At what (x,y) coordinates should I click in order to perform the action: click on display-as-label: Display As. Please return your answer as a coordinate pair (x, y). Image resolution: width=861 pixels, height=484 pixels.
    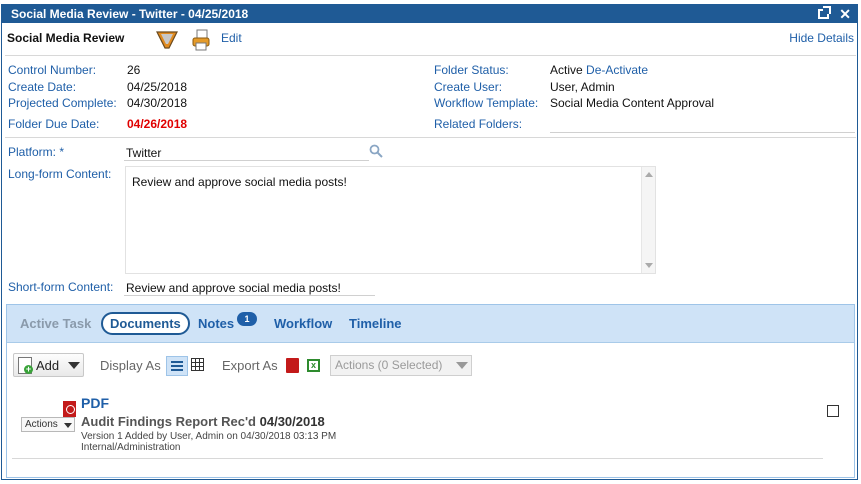
    Looking at the image, I should click on (130, 365).